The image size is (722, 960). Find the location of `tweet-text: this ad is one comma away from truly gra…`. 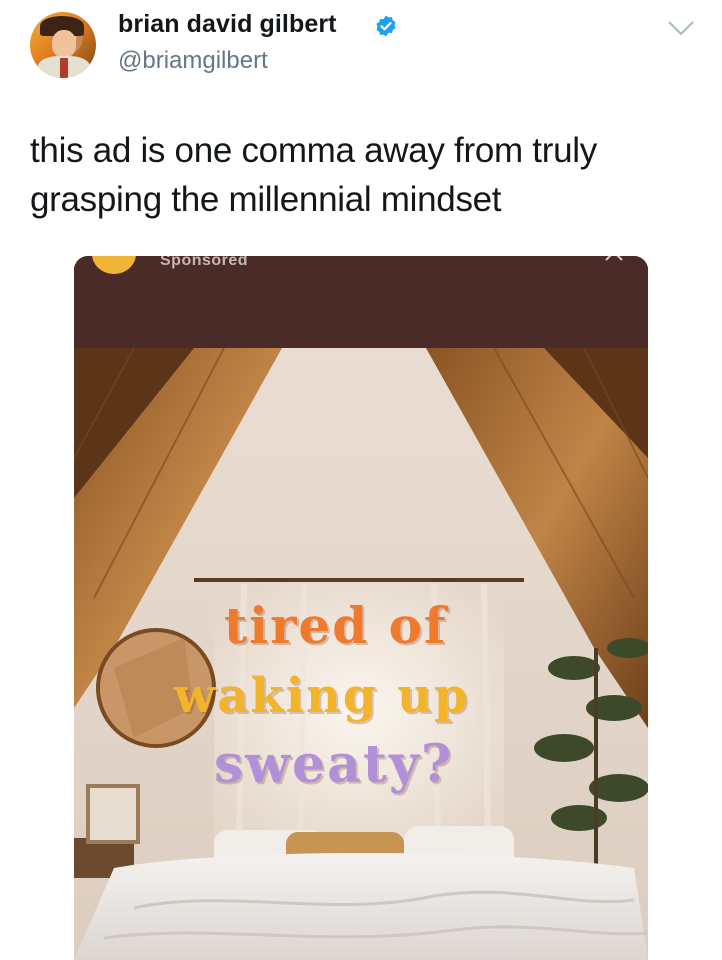

tweet-text: this ad is one comma away from truly gra… is located at coordinates (365, 175).